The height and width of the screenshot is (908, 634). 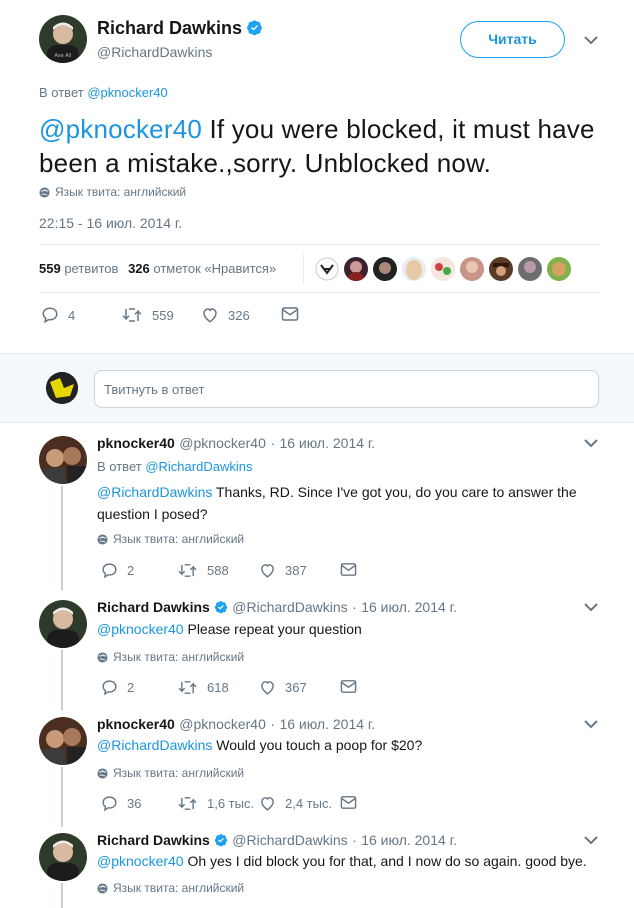 I want to click on like-button: 387, so click(x=283, y=570).